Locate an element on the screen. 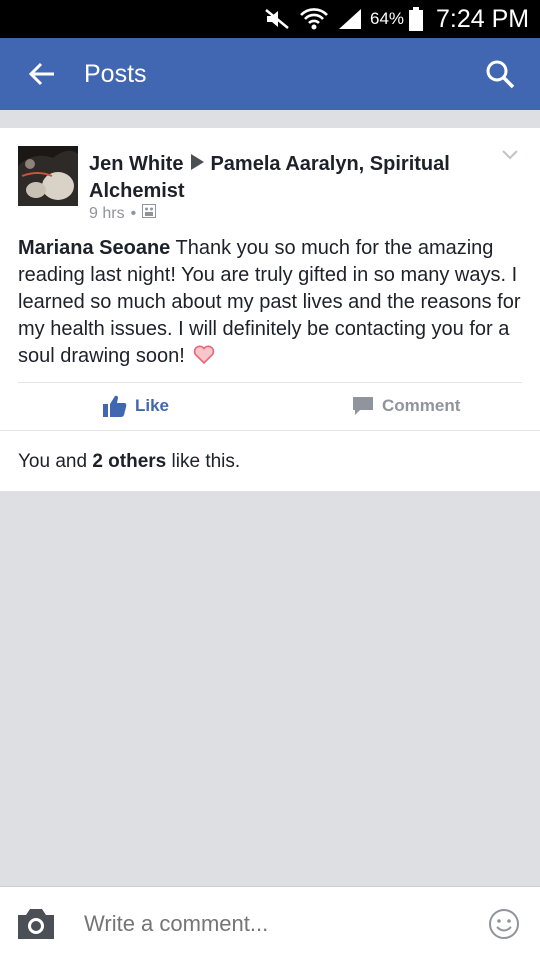 This screenshot has width=540, height=960. likes-summary: You and 2 others like this. is located at coordinates (129, 462).